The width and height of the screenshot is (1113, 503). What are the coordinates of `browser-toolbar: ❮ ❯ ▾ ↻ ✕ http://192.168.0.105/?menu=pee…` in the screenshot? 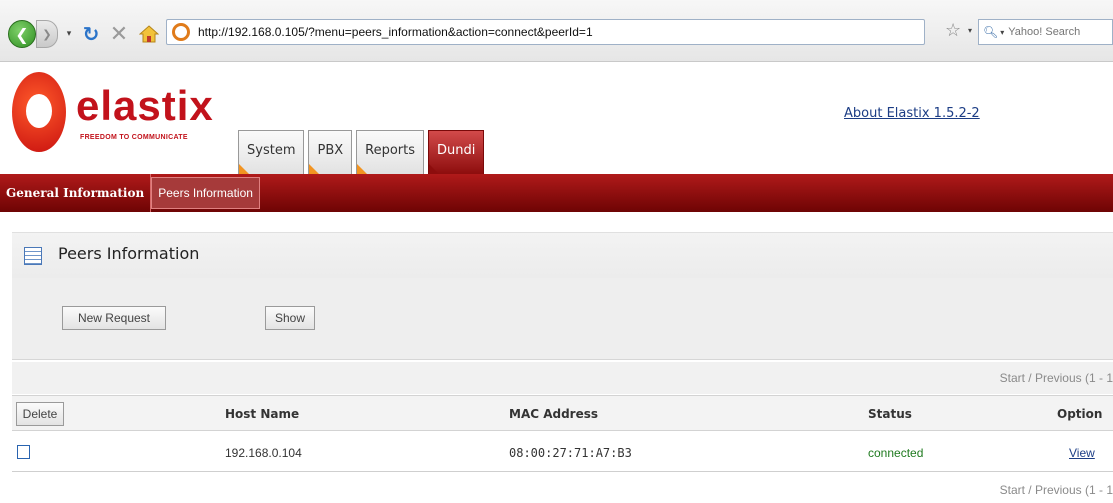 It's located at (556, 31).